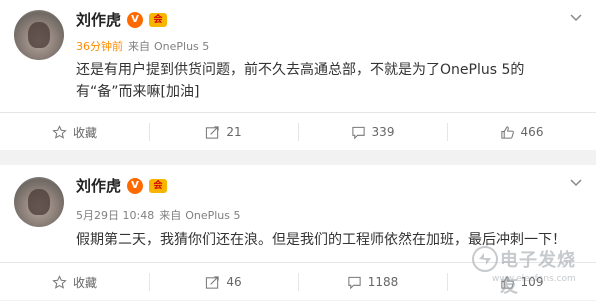  Describe the element at coordinates (234, 132) in the screenshot. I see `forward-count: 21` at that location.